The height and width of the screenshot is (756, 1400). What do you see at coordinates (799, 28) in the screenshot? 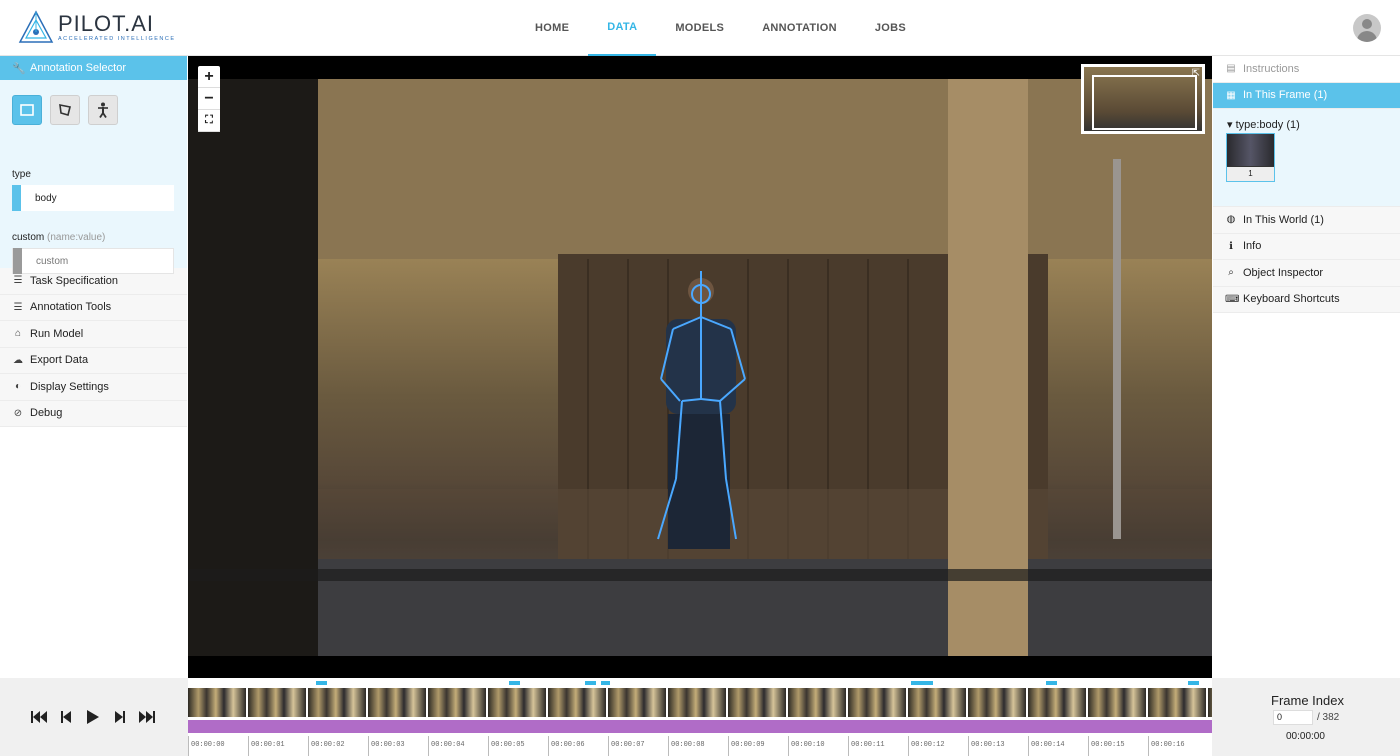
I see `nav-annotation: ANNOTATION` at bounding box center [799, 28].